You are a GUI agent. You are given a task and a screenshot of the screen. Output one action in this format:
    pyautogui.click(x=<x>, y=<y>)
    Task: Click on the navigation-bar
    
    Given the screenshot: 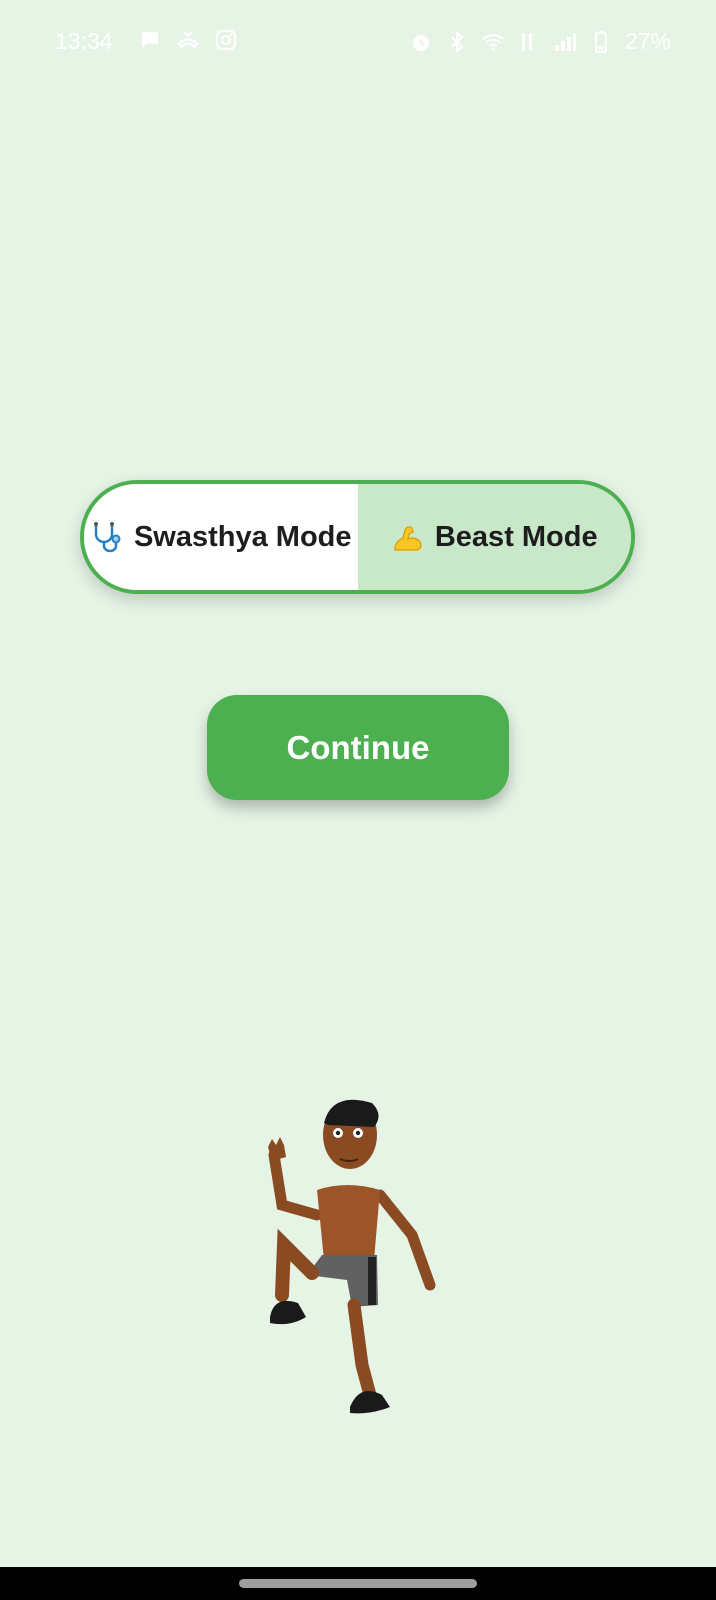 What is the action you would take?
    pyautogui.click(x=358, y=1583)
    